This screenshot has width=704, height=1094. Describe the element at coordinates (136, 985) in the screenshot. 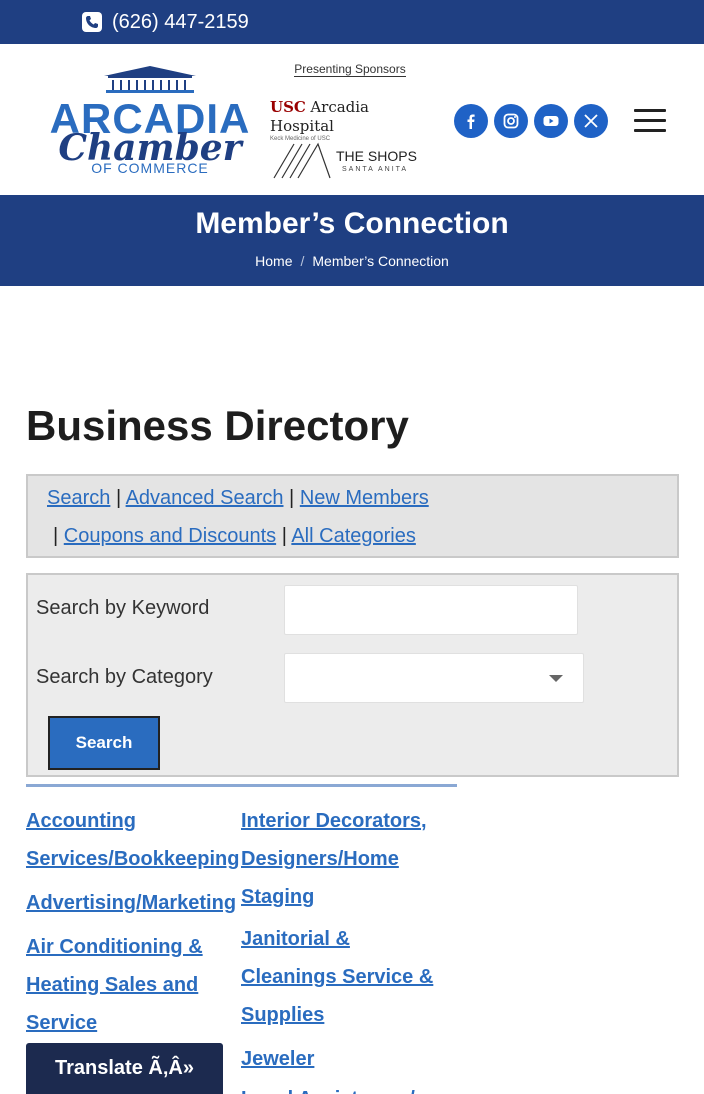

I see `category-link-air-conditioning: Heating Sales and` at that location.